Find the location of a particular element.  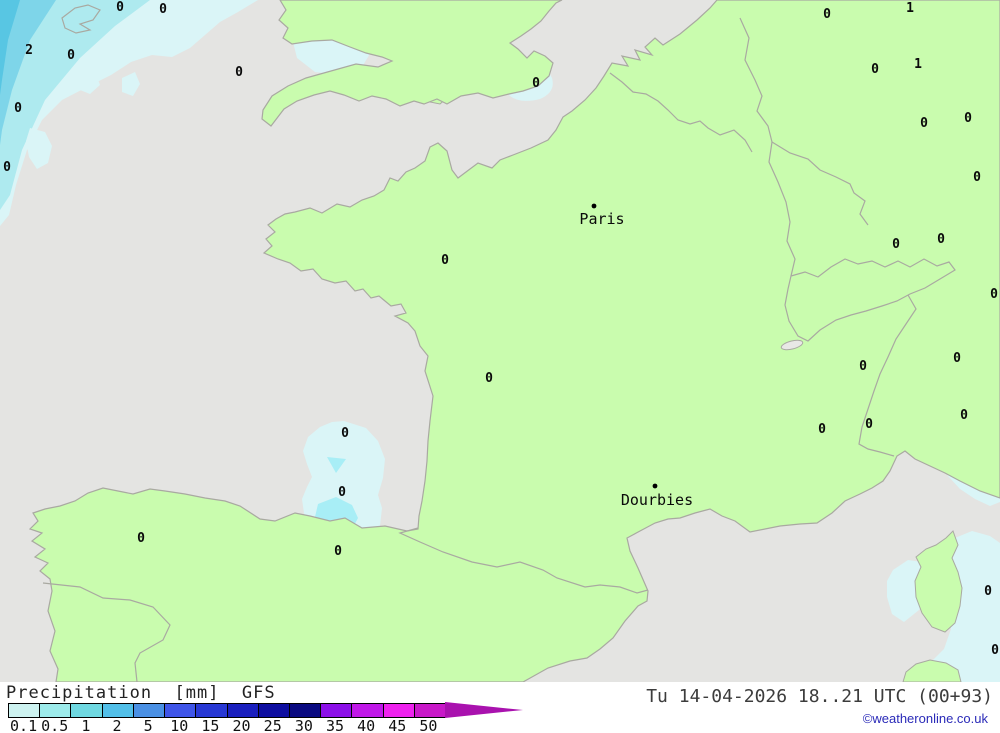

precip-value-label: 2 is located at coordinates (29, 50).